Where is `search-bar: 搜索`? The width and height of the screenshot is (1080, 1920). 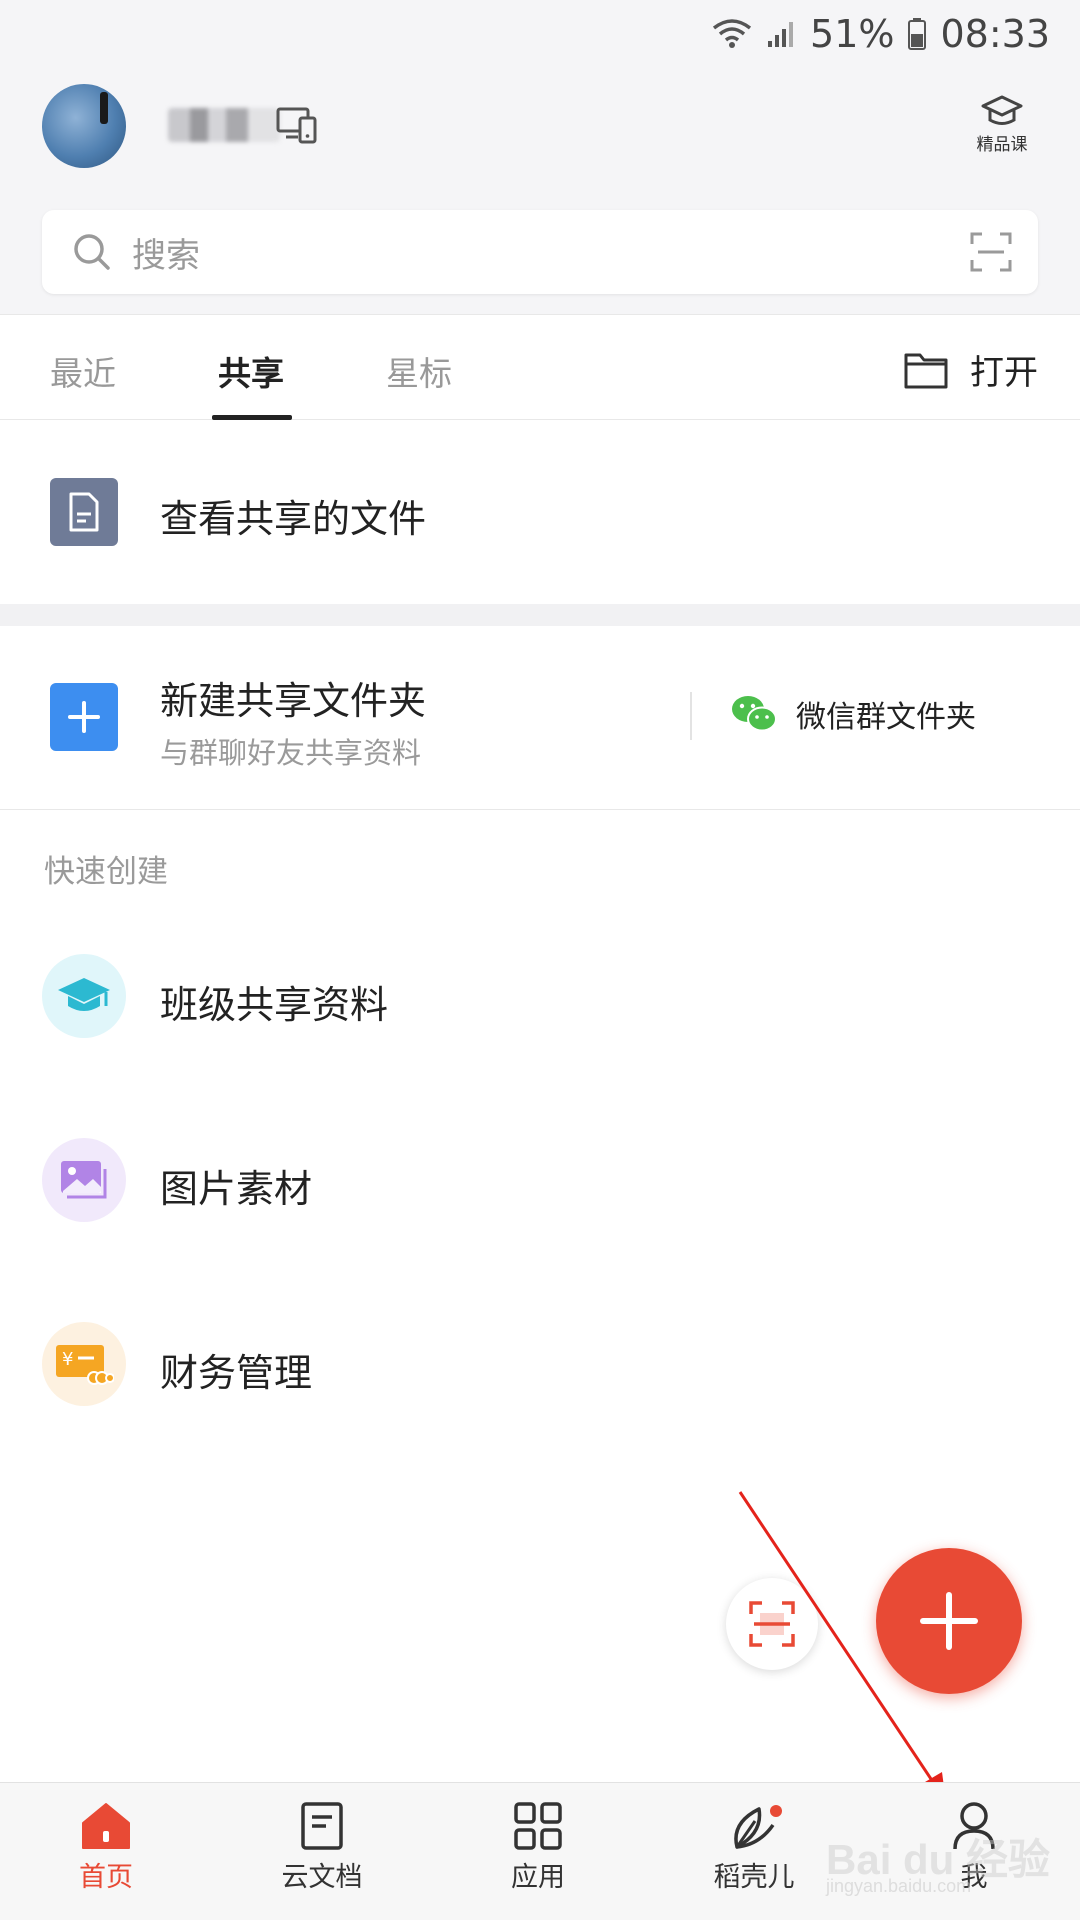
search-bar: 搜索 is located at coordinates (540, 252).